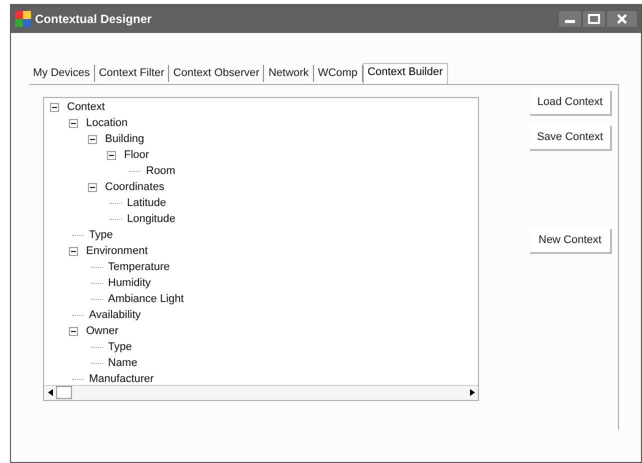 Image resolution: width=642 pixels, height=463 pixels. I want to click on tree-item: Location, so click(107, 123).